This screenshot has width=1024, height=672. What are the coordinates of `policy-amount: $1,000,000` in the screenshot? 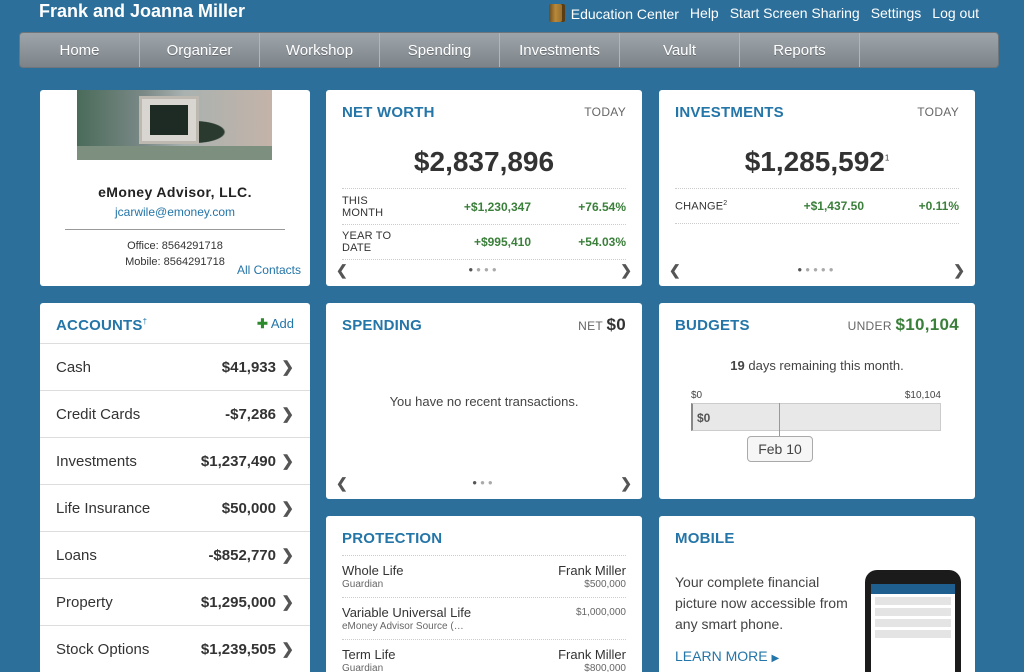 It's located at (600, 612).